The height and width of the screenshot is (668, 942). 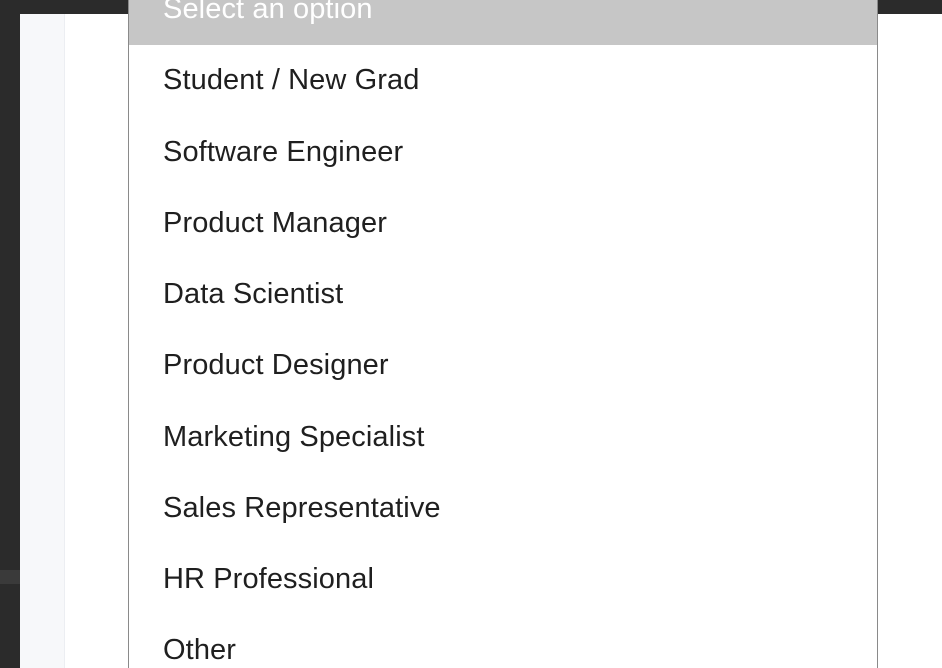 I want to click on dropdown-option-marketing-specialist: Marketing Specialist, so click(x=503, y=437).